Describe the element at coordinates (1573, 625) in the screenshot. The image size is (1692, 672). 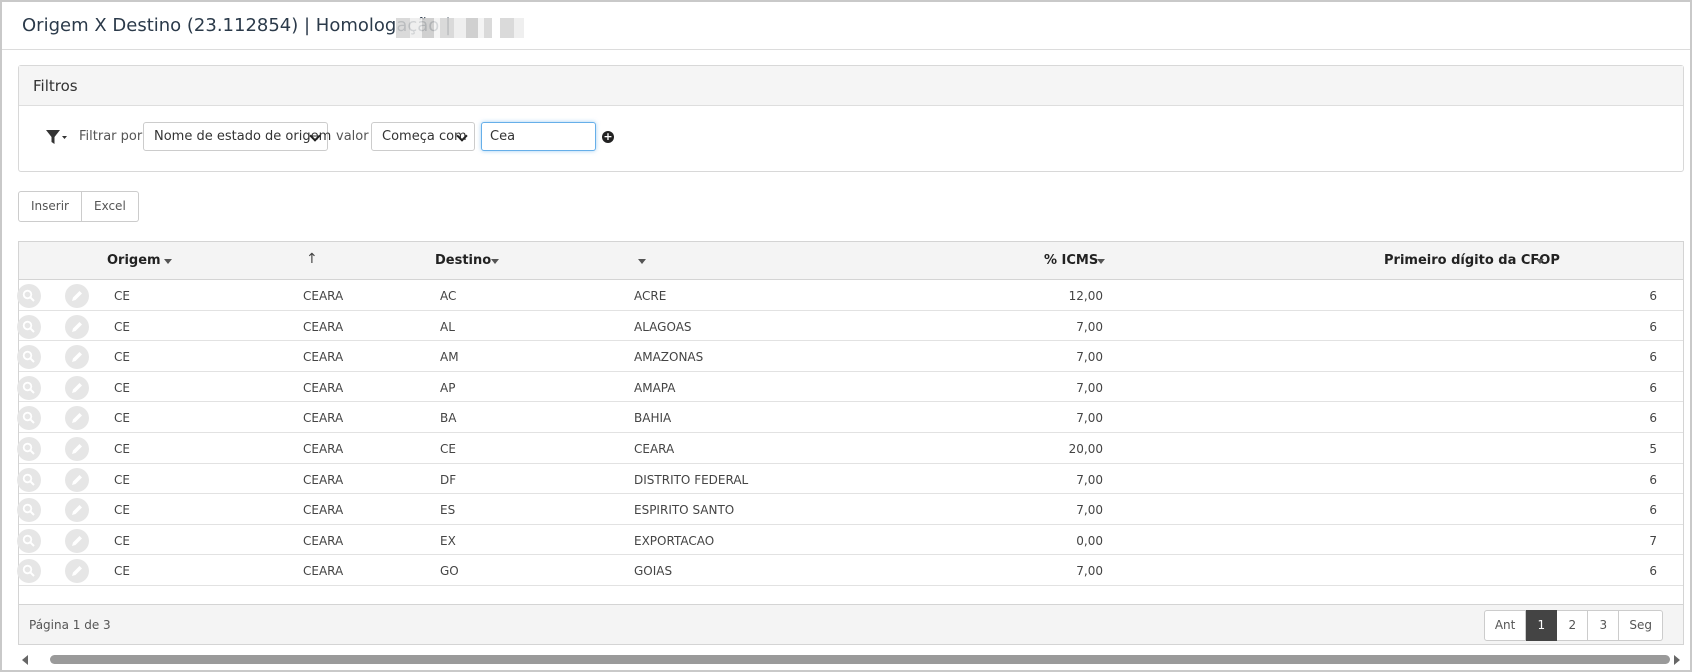
I see `page-button-2: 2` at that location.